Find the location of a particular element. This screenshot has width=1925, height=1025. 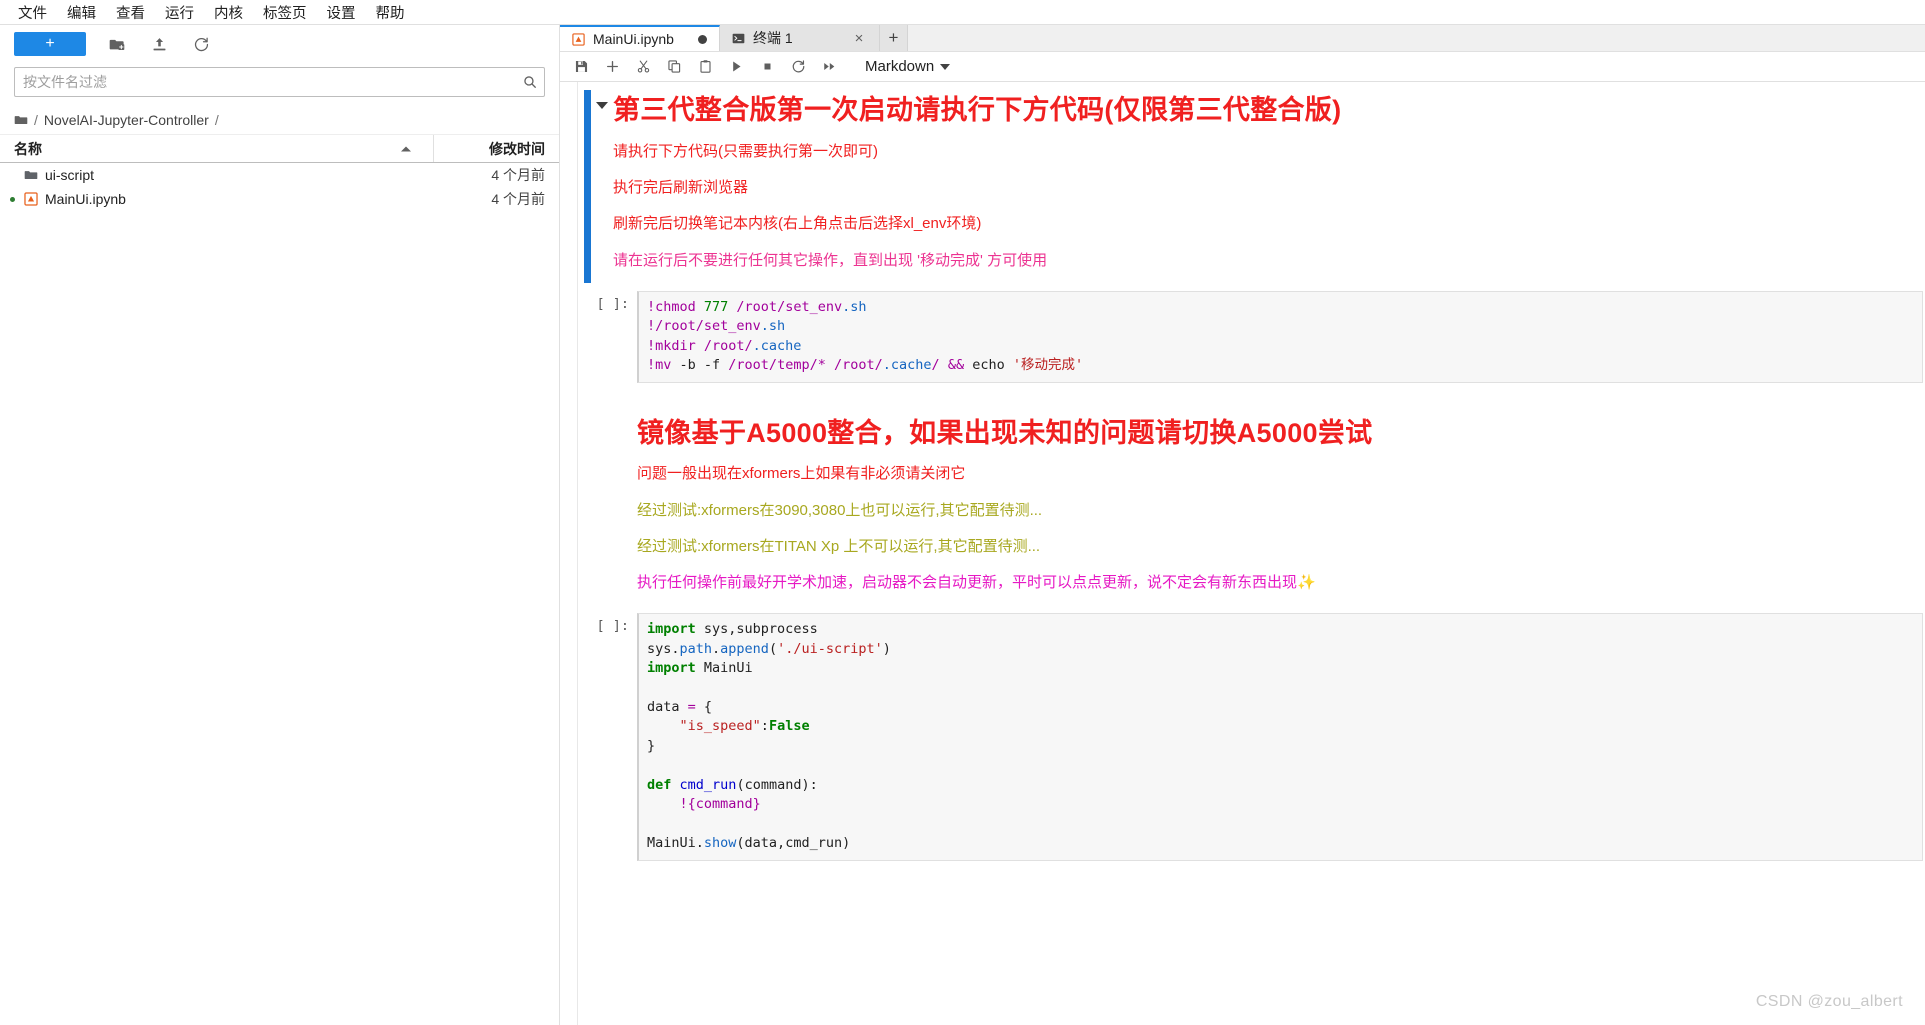

run-cell-button is located at coordinates (736, 67).